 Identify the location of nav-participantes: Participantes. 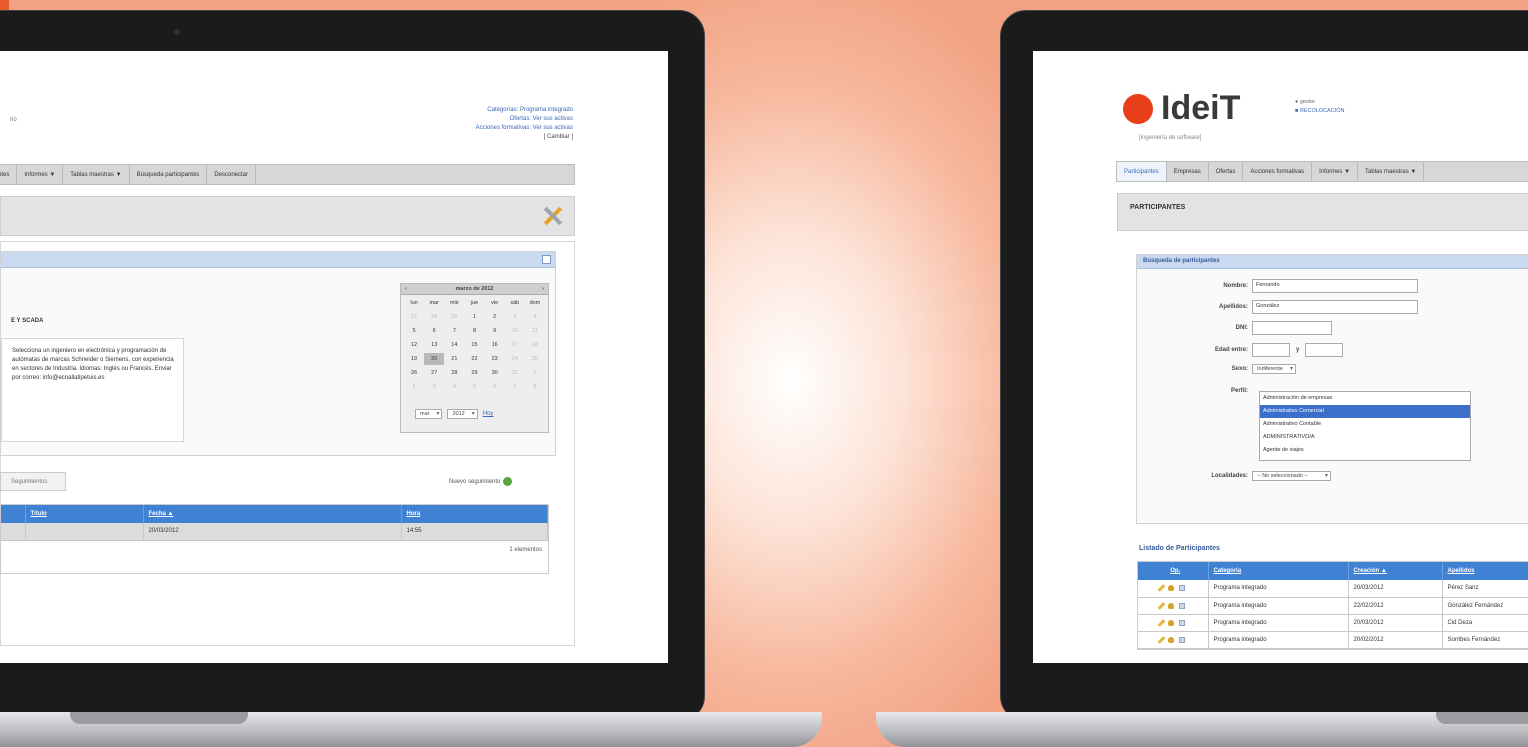
(1142, 171).